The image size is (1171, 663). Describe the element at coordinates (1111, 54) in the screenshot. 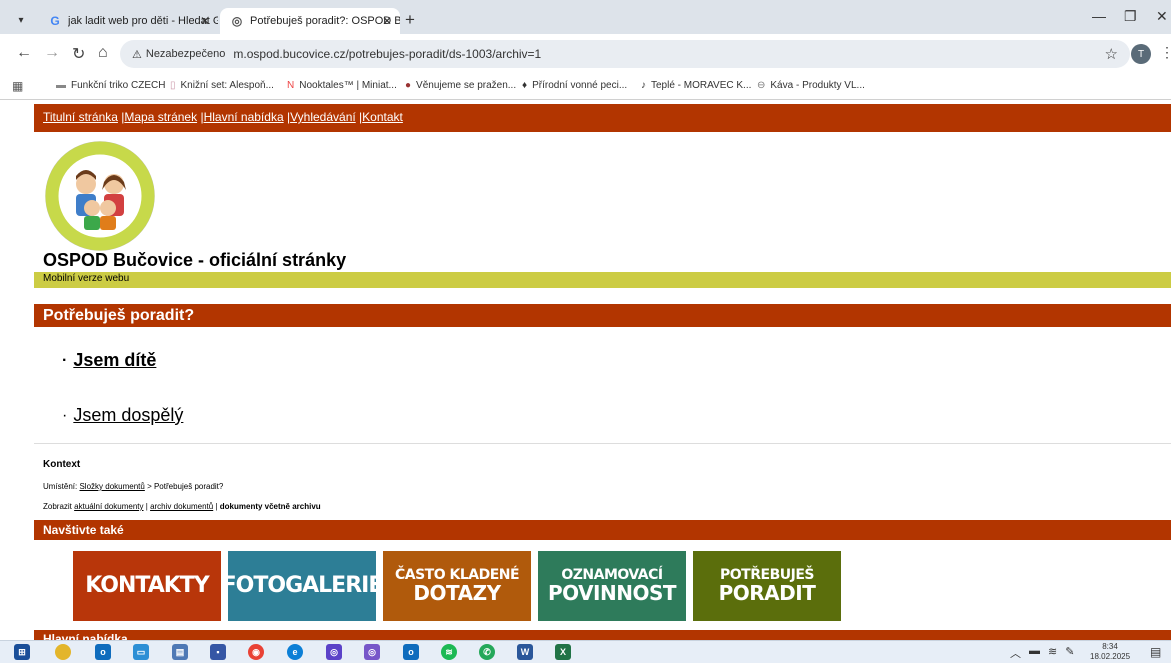

I see `bookmark-star-icon: ☆` at that location.